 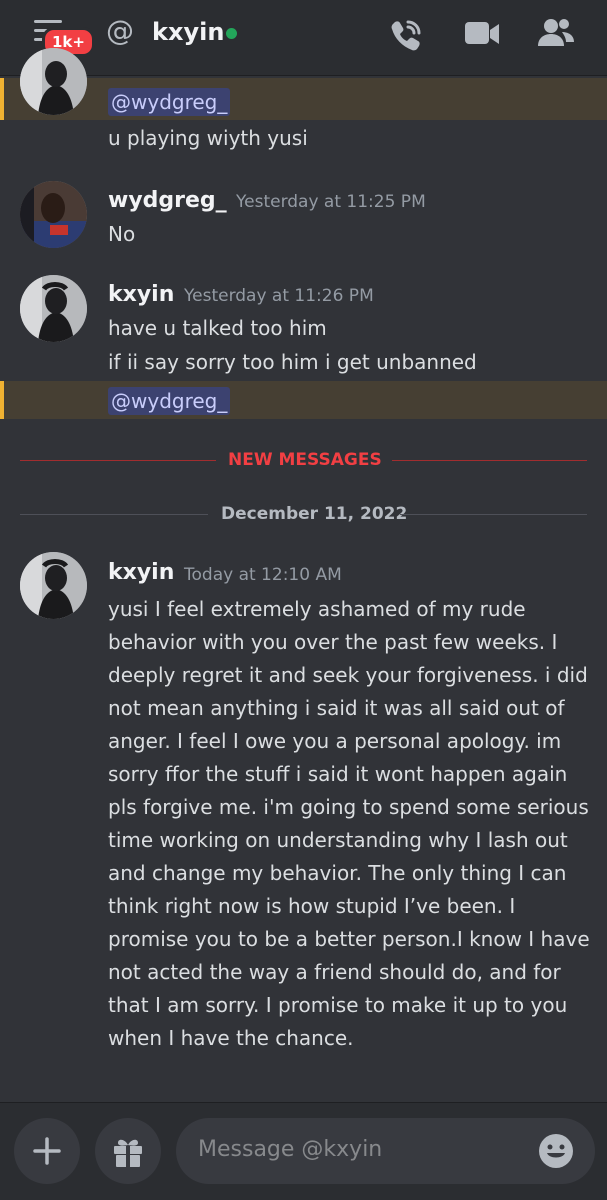 What do you see at coordinates (231, 33) in the screenshot?
I see `online-status-indicator` at bounding box center [231, 33].